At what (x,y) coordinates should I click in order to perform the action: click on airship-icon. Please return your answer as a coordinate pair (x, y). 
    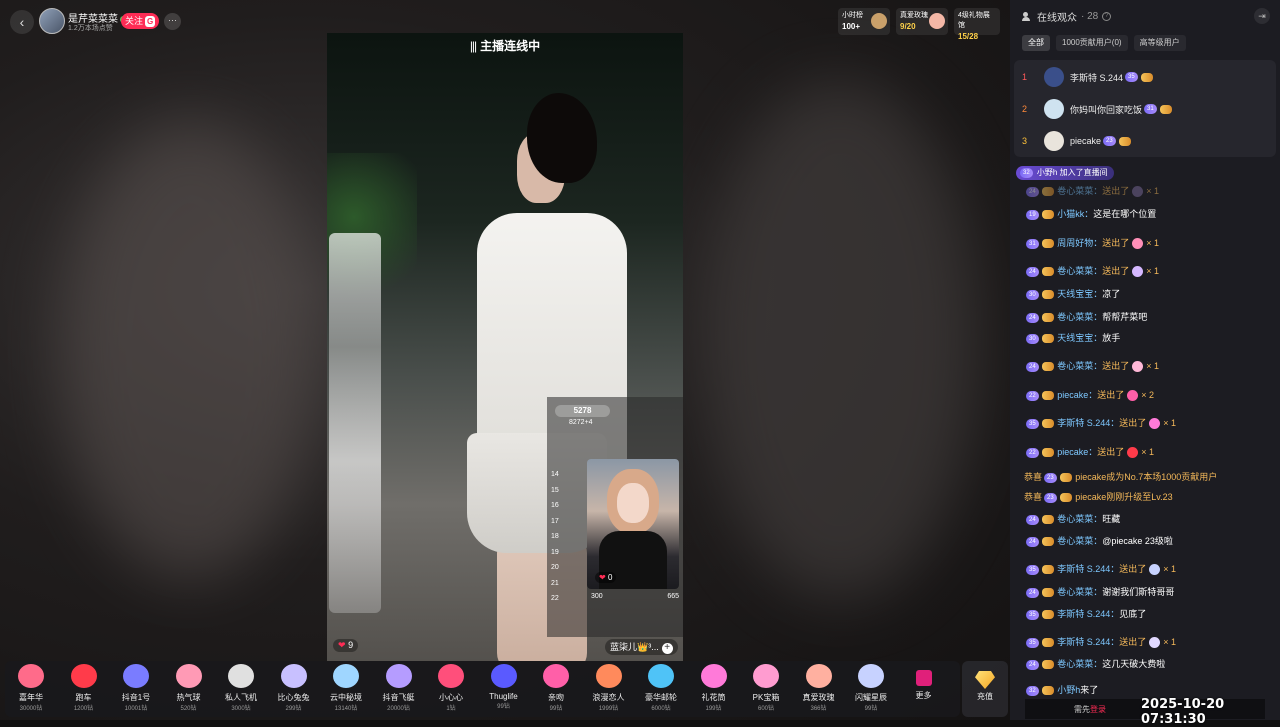
    Looking at the image, I should click on (398, 676).